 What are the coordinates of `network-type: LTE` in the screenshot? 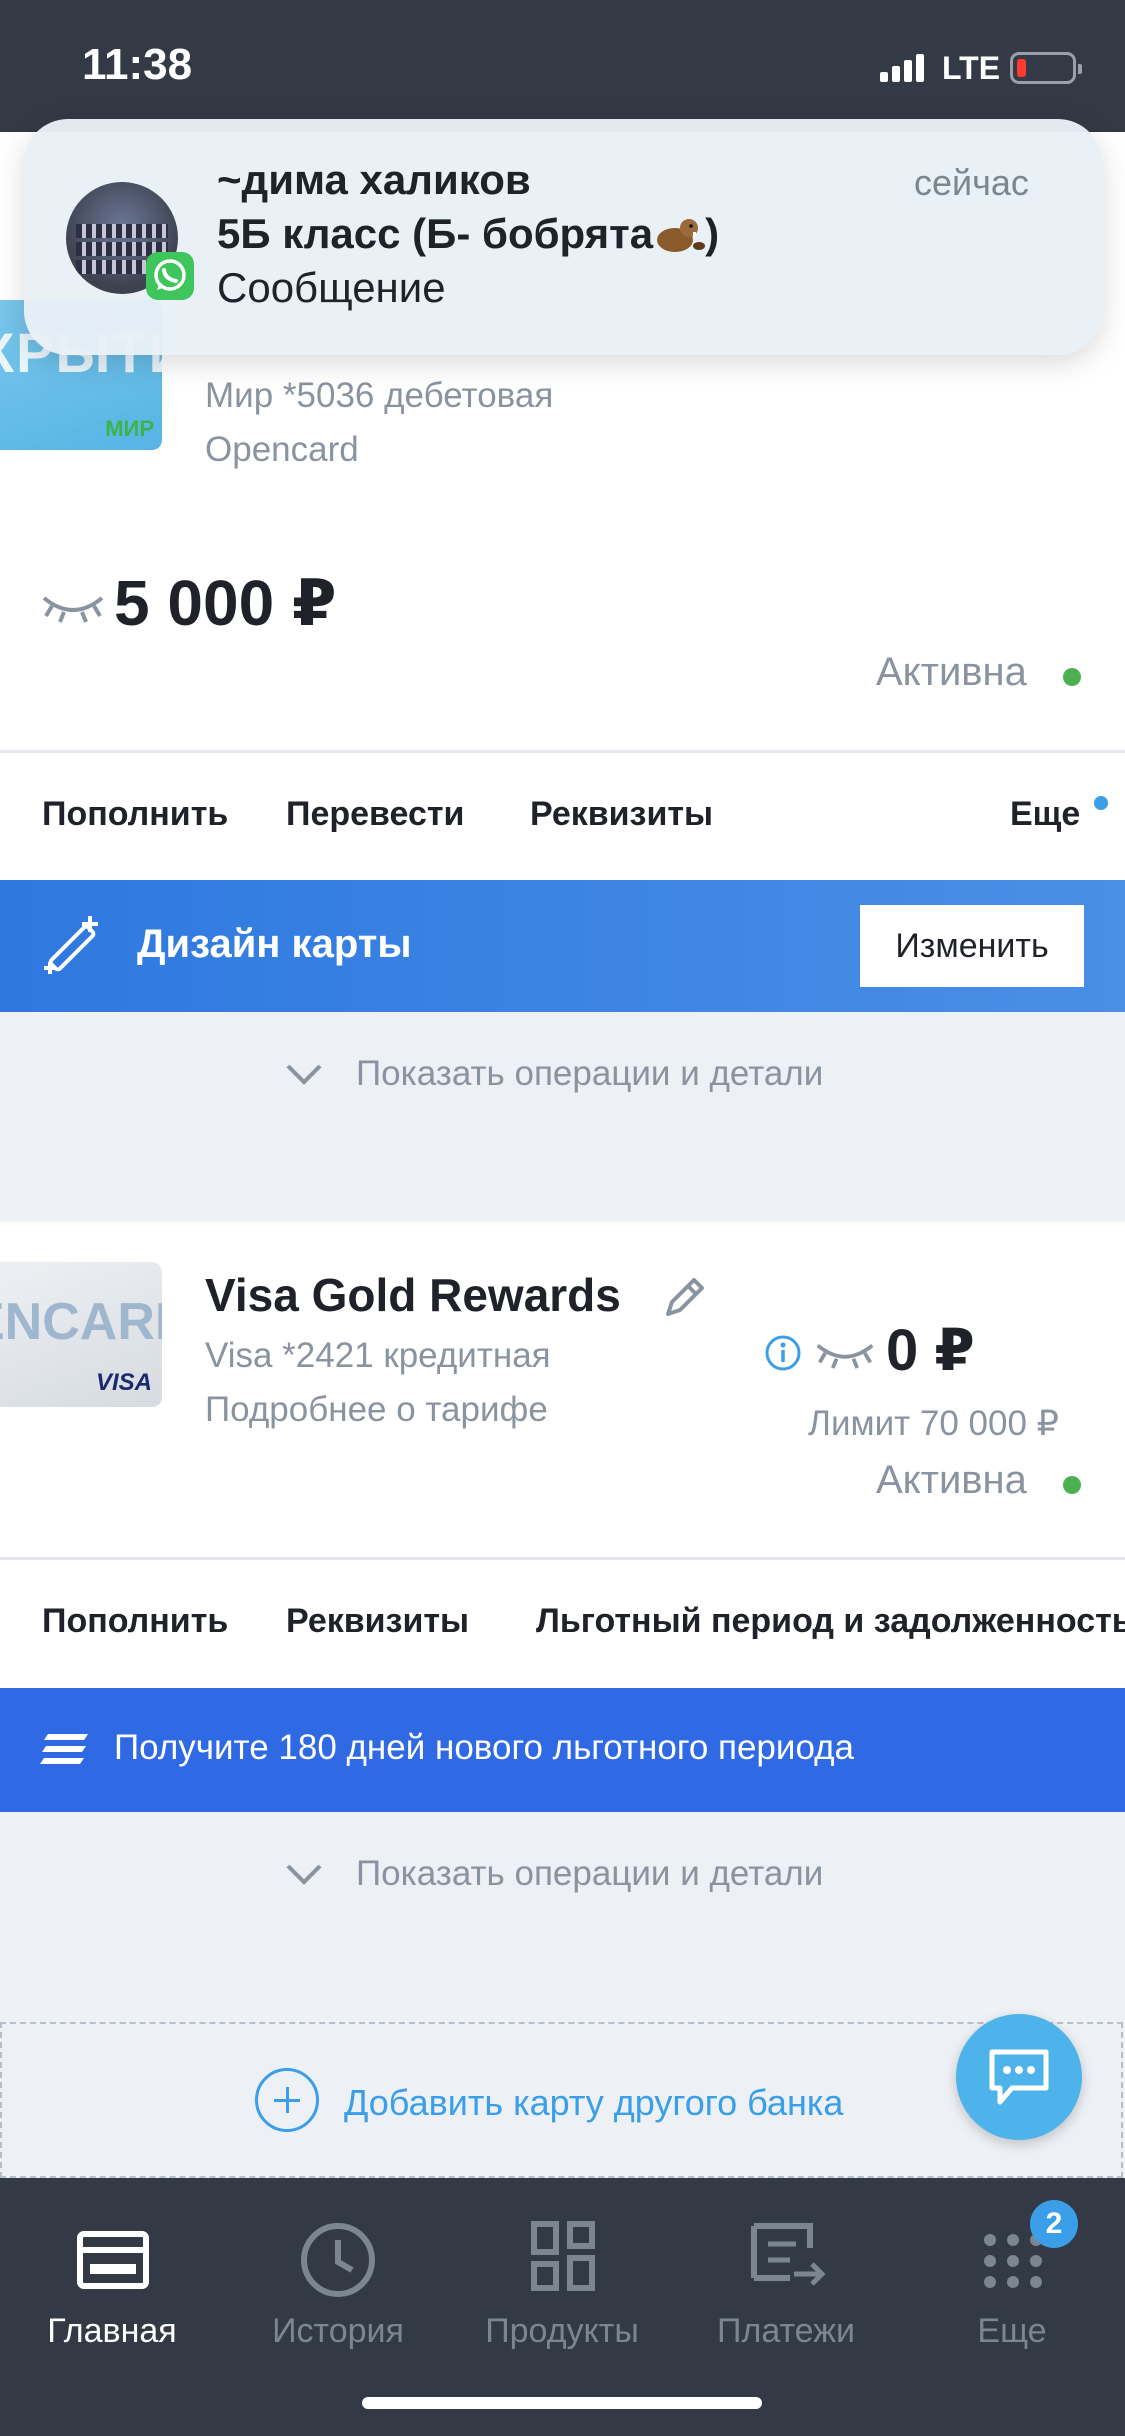 It's located at (971, 68).